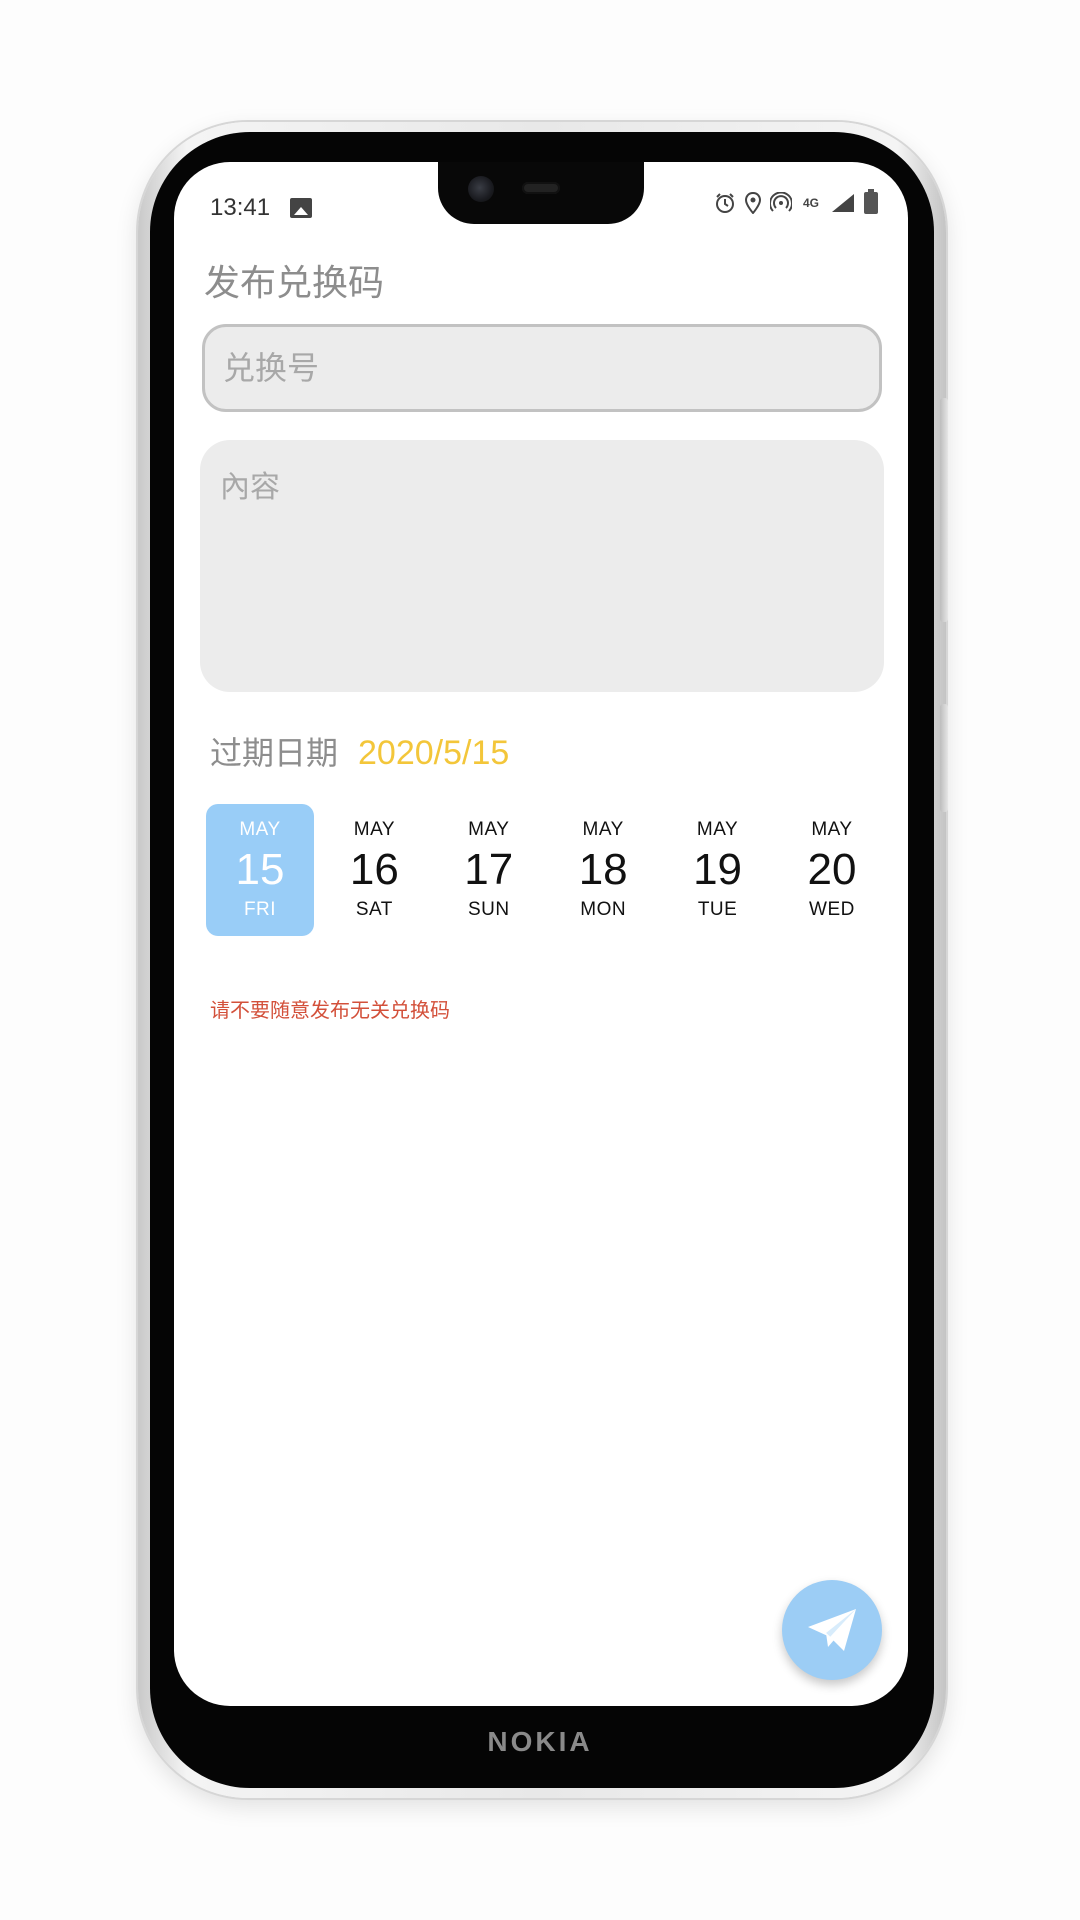 This screenshot has width=1080, height=1920. I want to click on date-option: MAY 19 TUE, so click(718, 870).